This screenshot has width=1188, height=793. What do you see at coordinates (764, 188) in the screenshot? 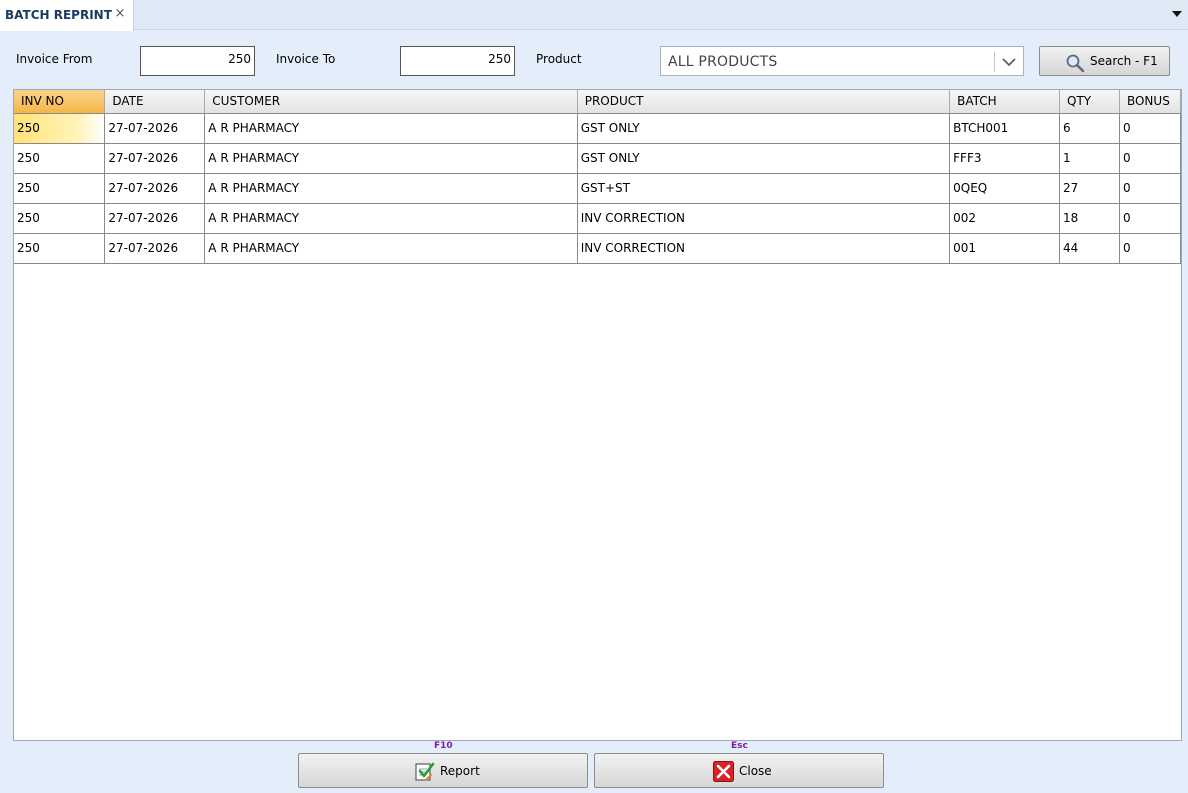
I see `cell-product: GST+ST` at bounding box center [764, 188].